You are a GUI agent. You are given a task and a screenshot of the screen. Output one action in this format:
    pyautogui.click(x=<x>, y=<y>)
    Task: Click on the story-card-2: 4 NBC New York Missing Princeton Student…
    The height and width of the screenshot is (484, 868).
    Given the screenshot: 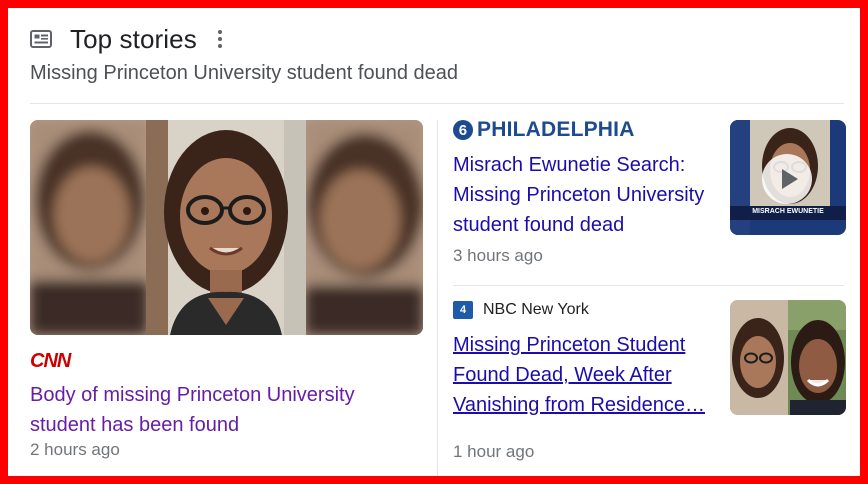 What is the action you would take?
    pyautogui.click(x=584, y=380)
    